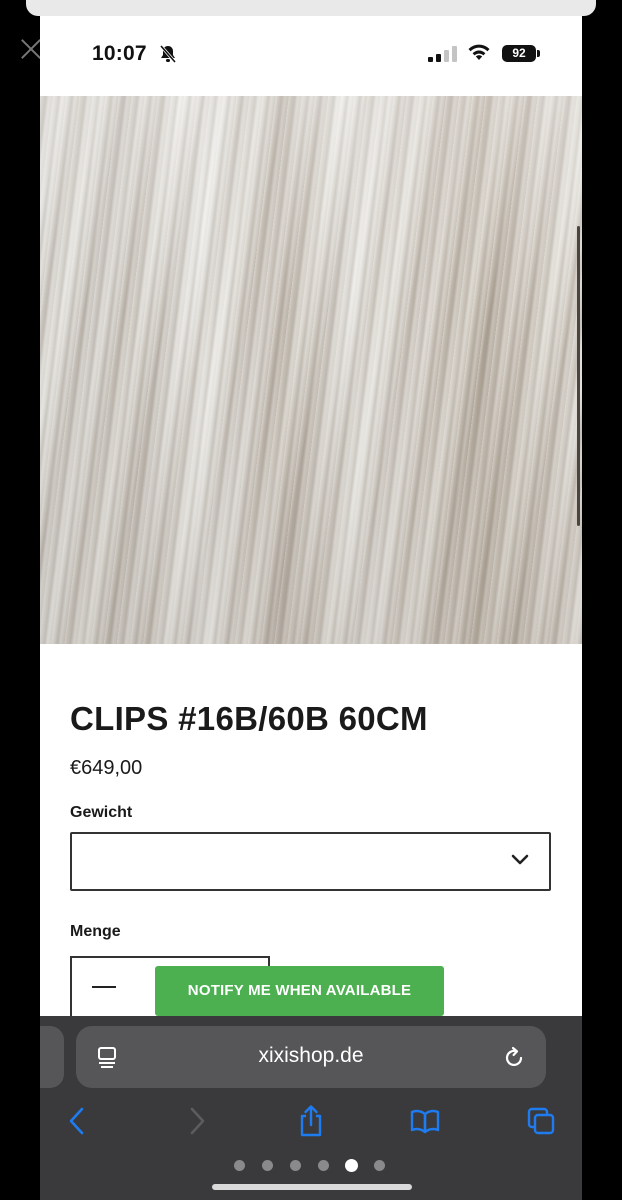 This screenshot has width=622, height=1200. I want to click on tabs-icon, so click(541, 1121).